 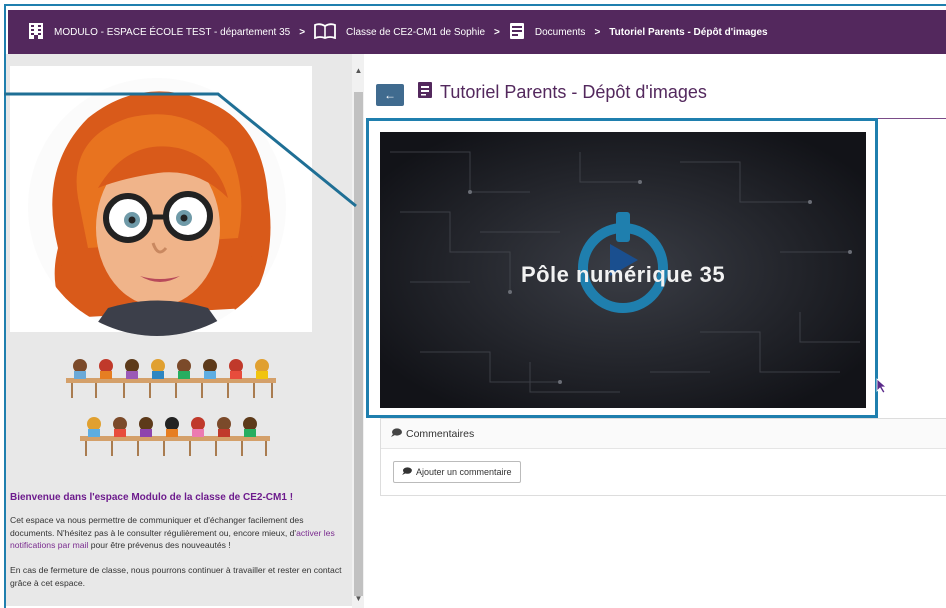 What do you see at coordinates (416, 32) in the screenshot?
I see `breadcrumb-class-label: Classe de CE2-CM1 de Sophie` at bounding box center [416, 32].